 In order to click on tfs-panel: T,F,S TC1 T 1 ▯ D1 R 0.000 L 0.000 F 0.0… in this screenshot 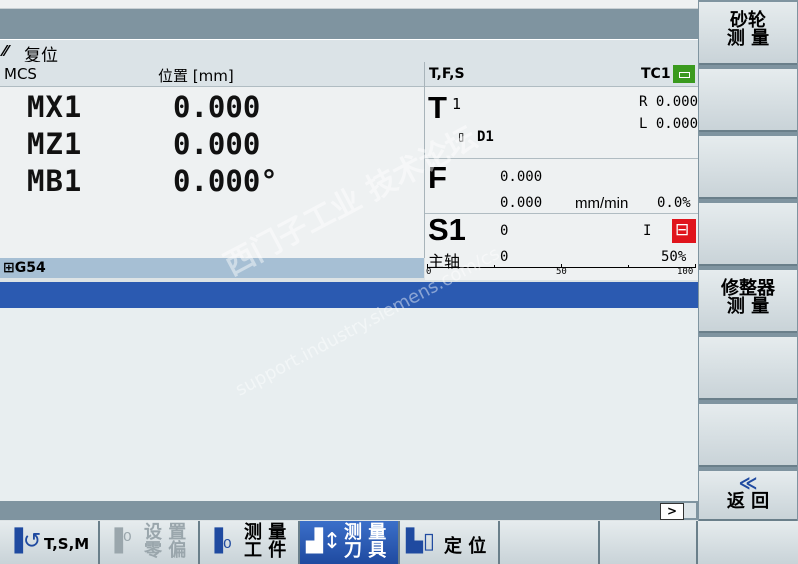, I will do `click(561, 171)`.